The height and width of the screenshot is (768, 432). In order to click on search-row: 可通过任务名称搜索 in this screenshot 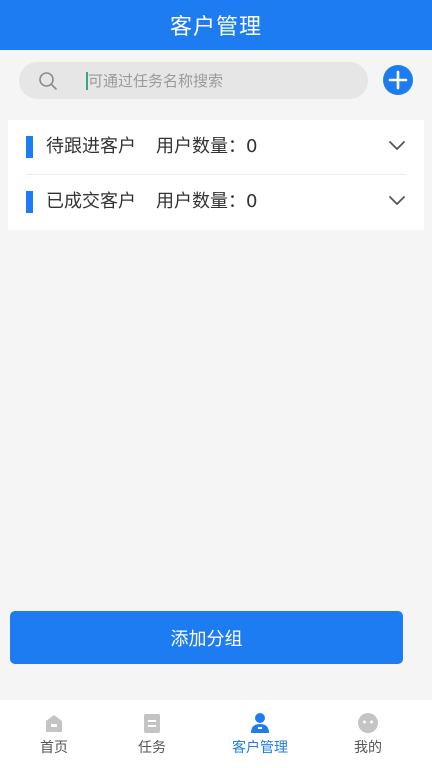, I will do `click(216, 81)`.